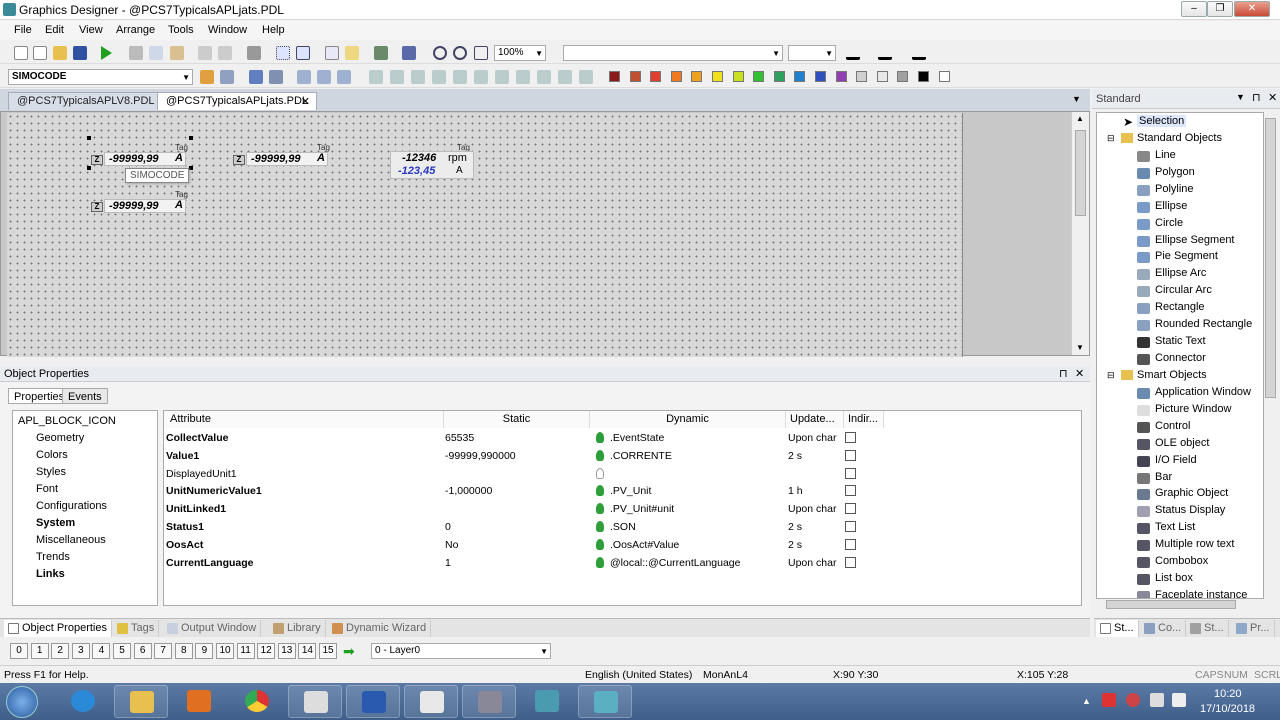 The width and height of the screenshot is (1280, 720). I want to click on object-type-item: Connector, so click(1180, 358).